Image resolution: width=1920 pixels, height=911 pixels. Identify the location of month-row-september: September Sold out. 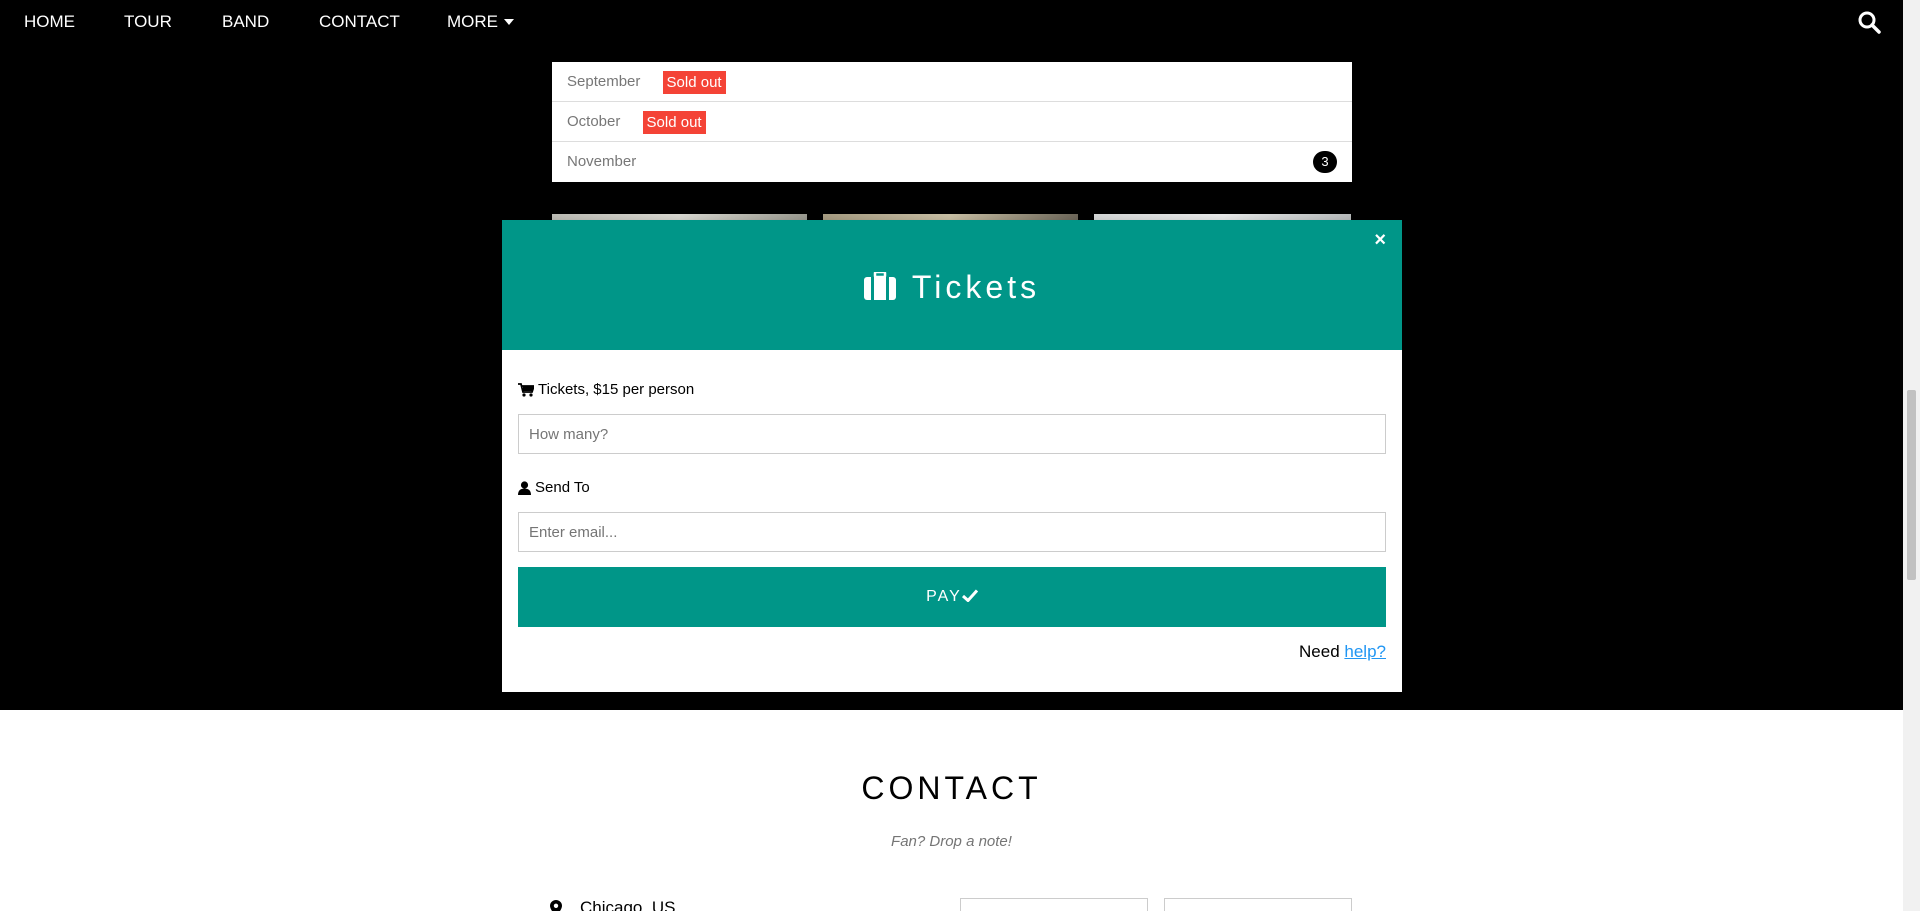
(952, 82).